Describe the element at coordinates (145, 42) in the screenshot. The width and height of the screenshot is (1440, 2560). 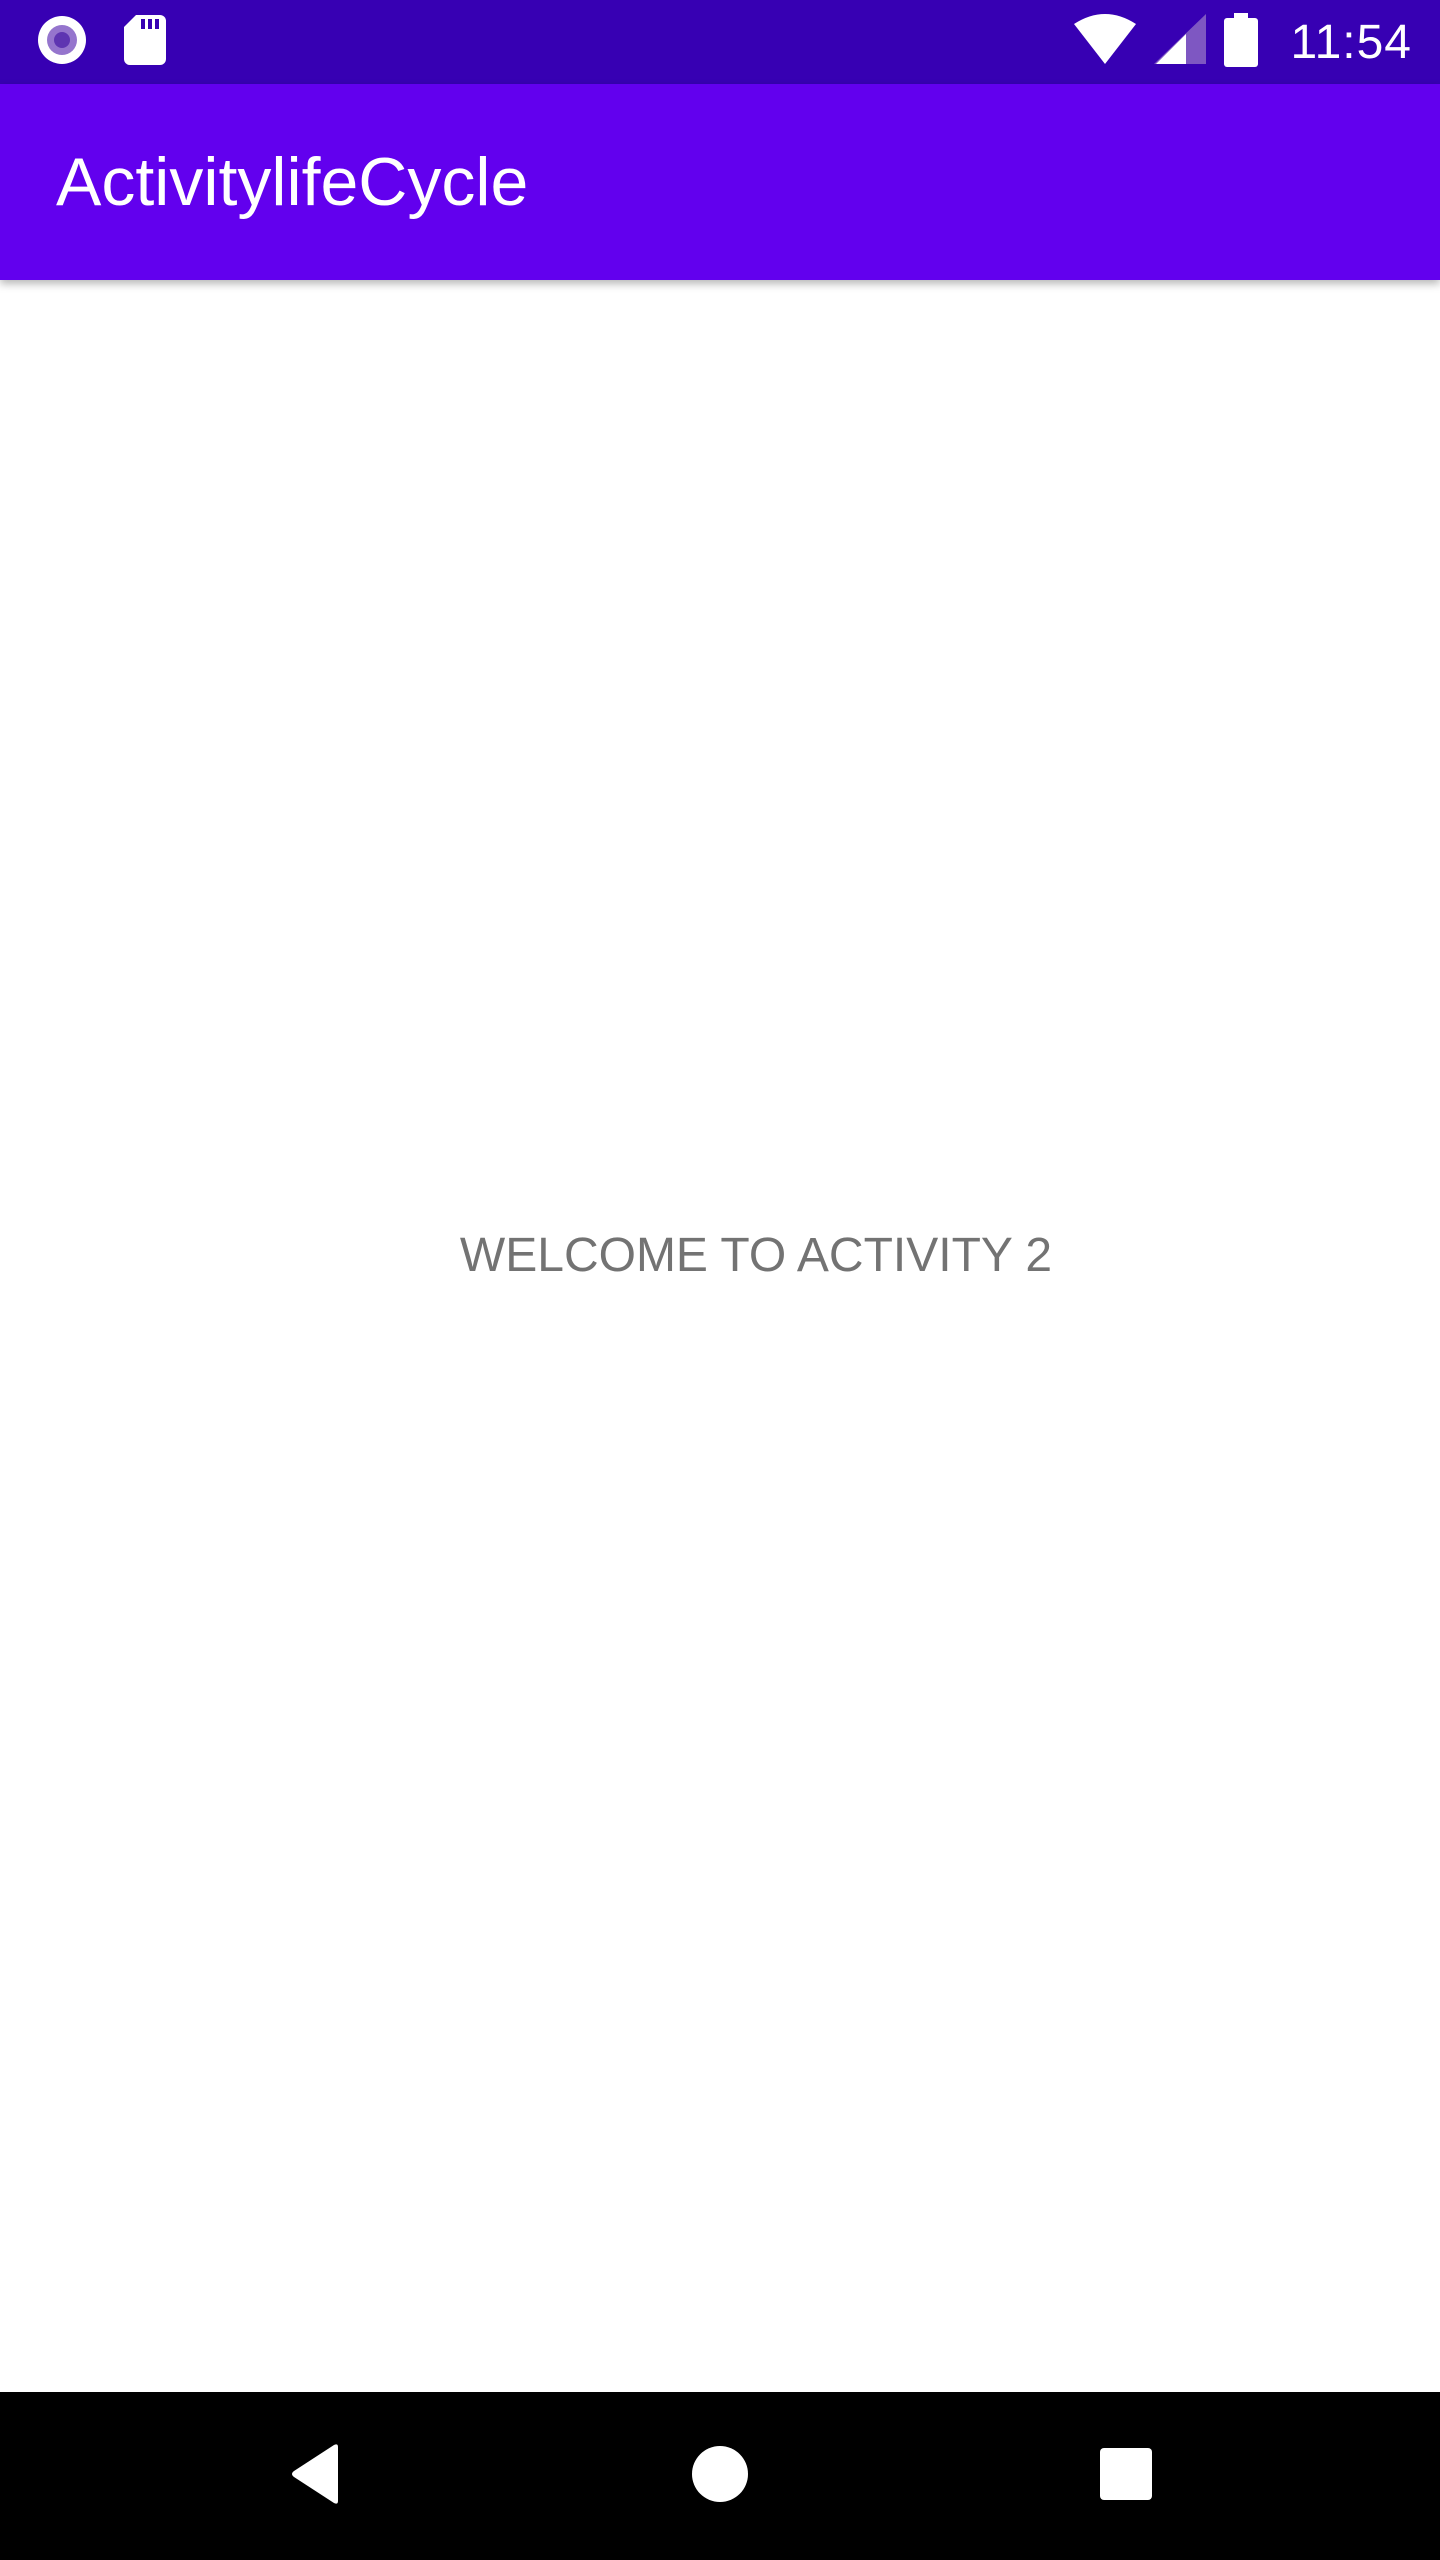
I see `sd-card-icon` at that location.